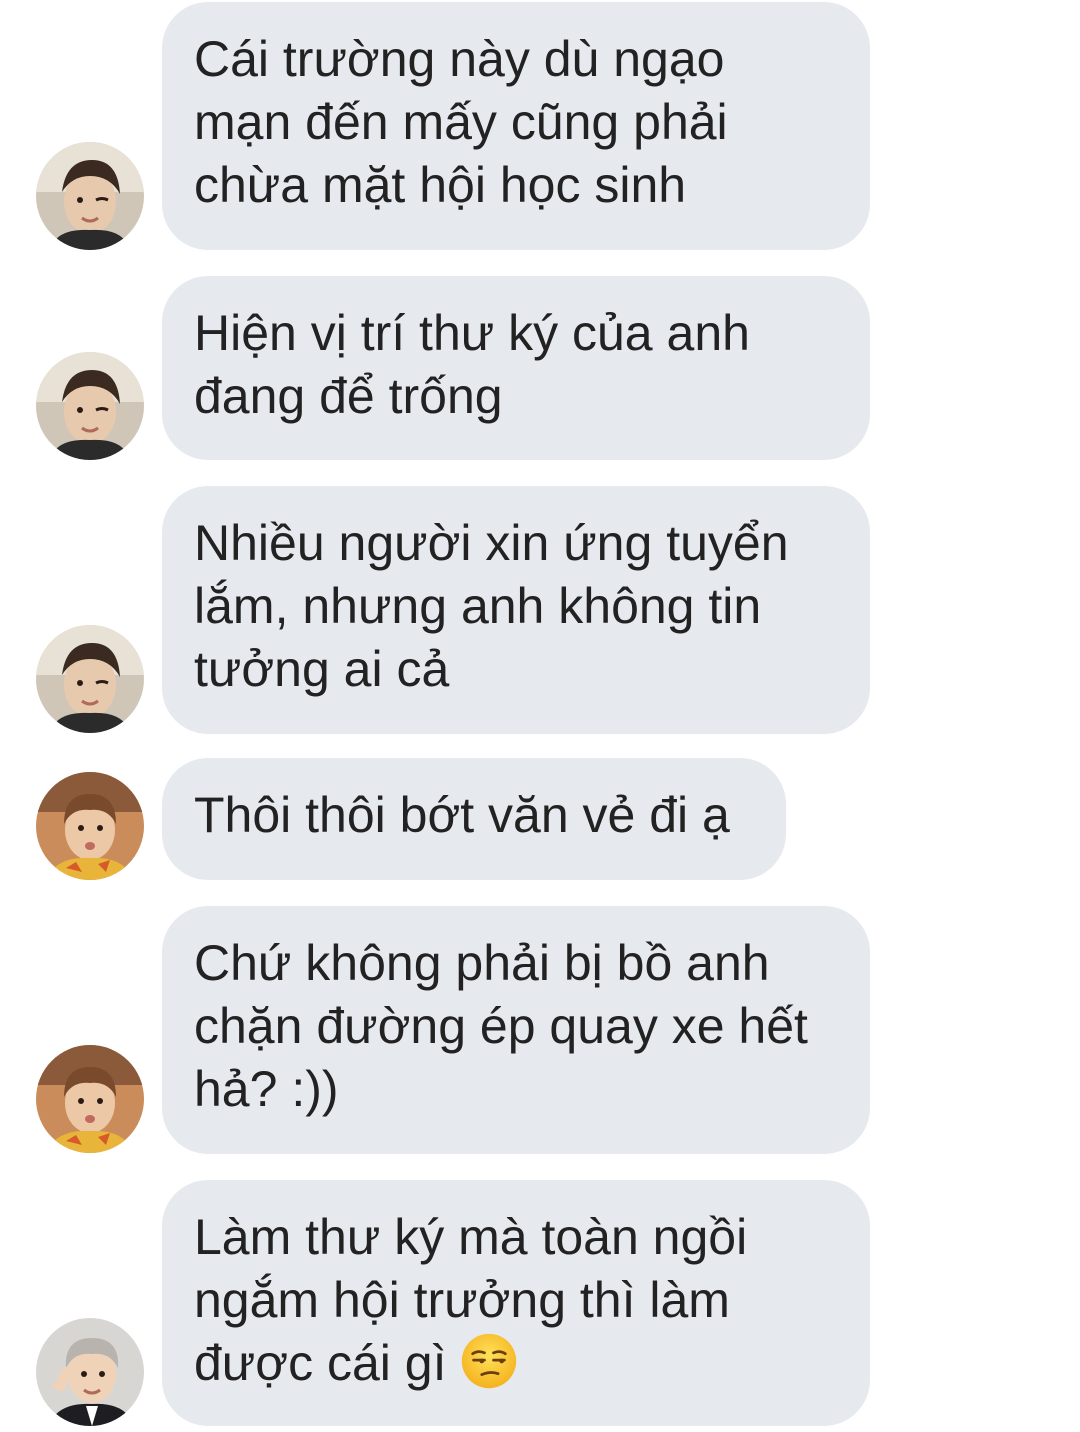  I want to click on message-bubble: Thôi thôi bớt văn vẻ đi ạ, so click(474, 819).